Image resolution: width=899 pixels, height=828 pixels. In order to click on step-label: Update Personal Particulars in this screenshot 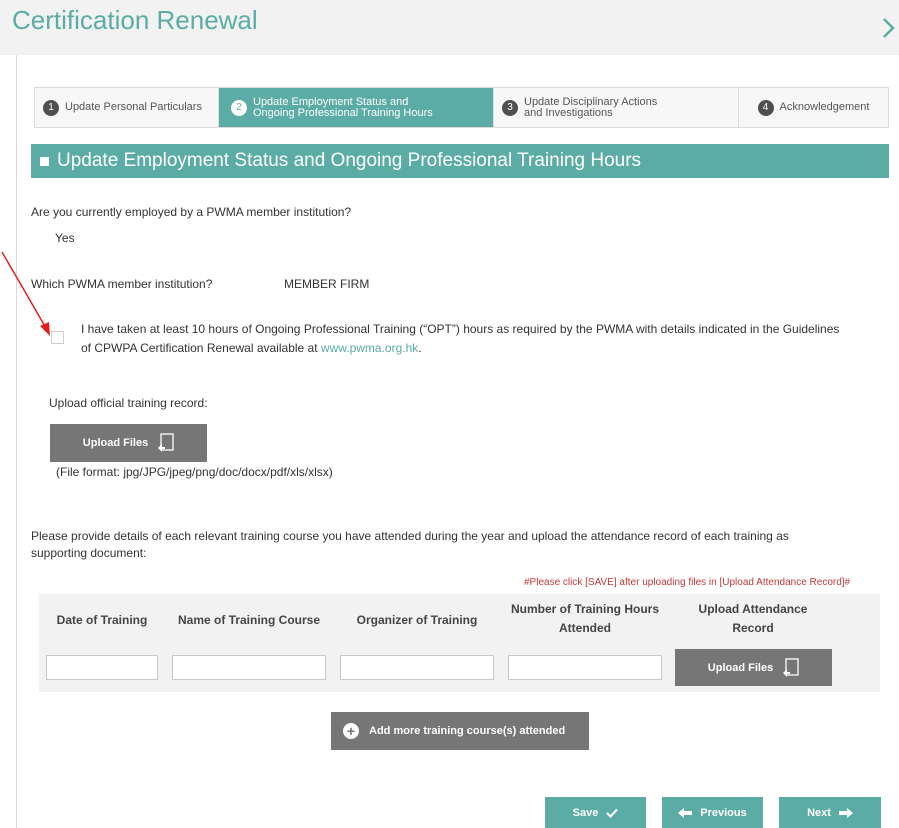, I will do `click(133, 107)`.